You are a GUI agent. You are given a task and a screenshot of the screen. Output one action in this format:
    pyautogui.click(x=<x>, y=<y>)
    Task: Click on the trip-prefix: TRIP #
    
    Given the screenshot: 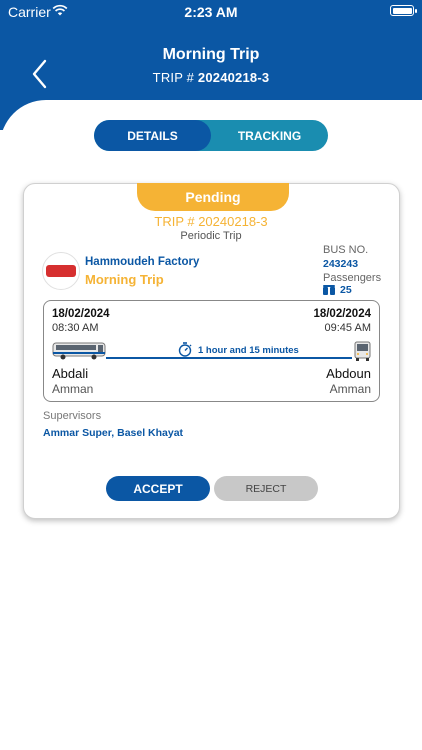 What is the action you would take?
    pyautogui.click(x=175, y=77)
    